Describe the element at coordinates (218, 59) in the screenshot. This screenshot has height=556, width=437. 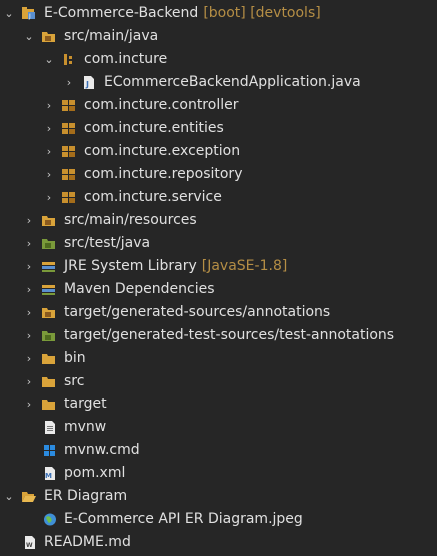
I see `tree-item-package-root: ⌄ com.incture` at that location.